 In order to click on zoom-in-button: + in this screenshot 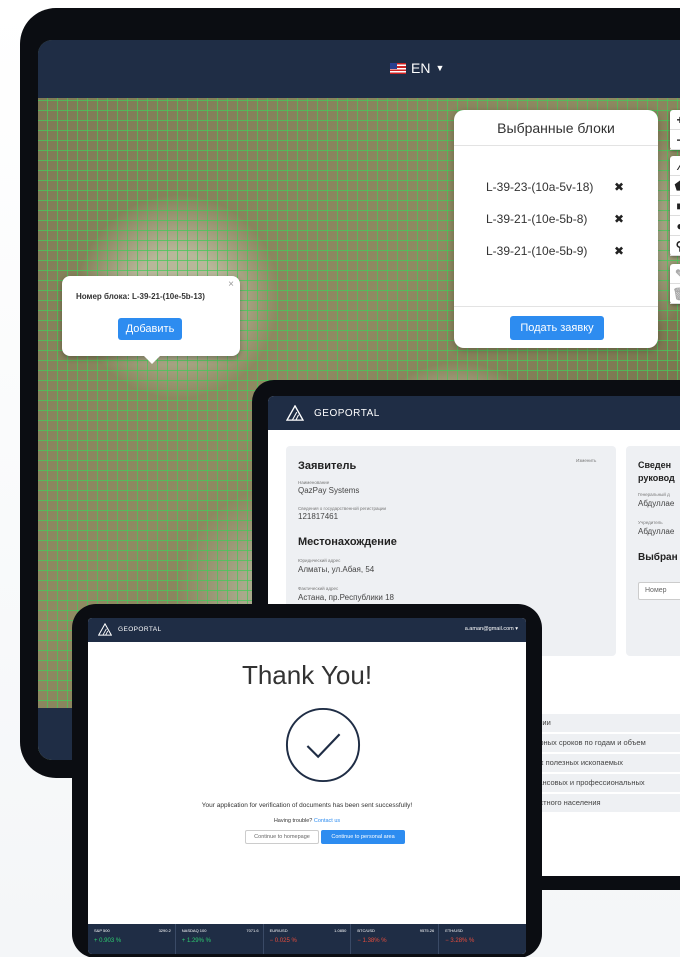, I will do `click(675, 120)`.